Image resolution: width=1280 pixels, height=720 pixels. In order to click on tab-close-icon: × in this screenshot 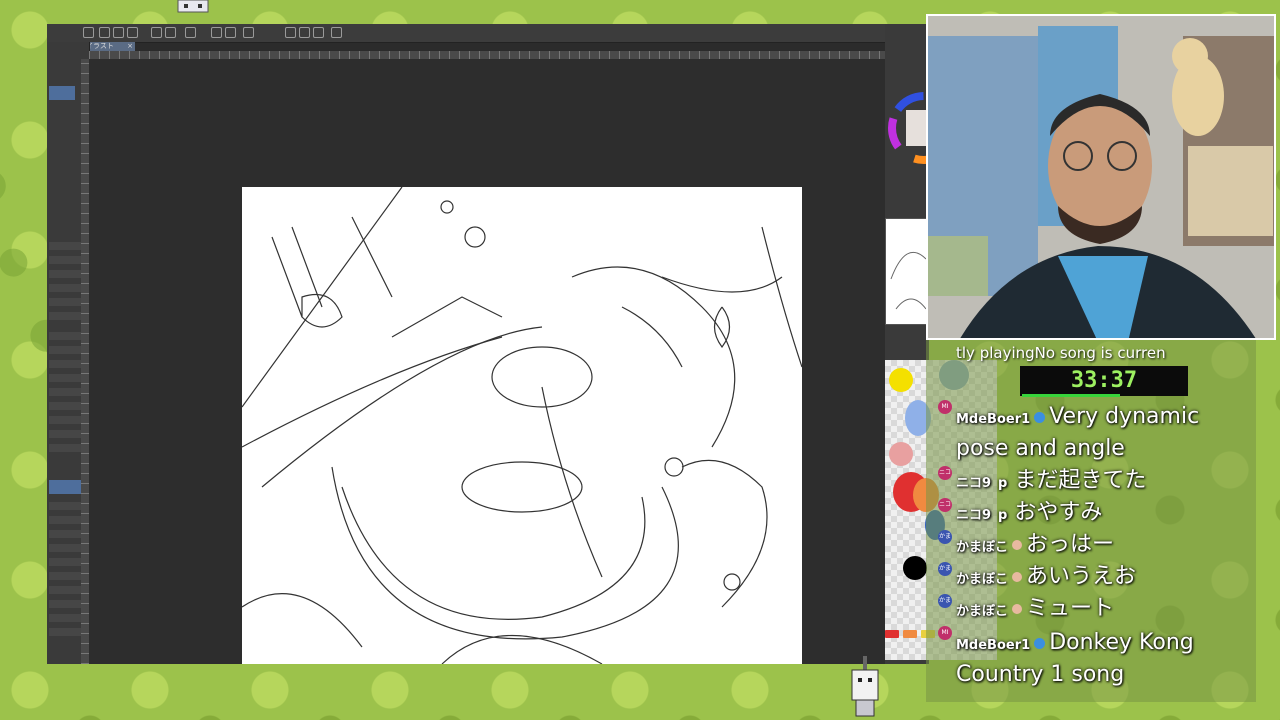, I will do `click(130, 46)`.